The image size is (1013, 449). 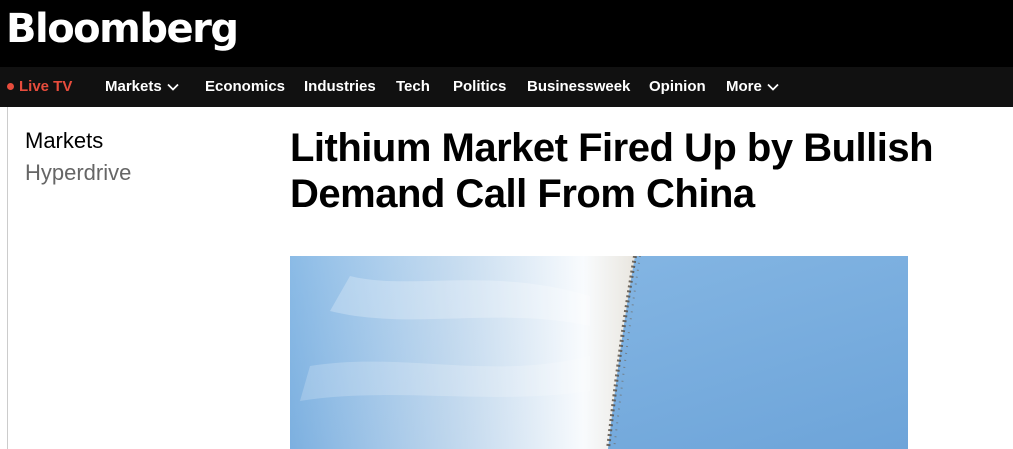 What do you see at coordinates (7, 278) in the screenshot?
I see `sidebar-divider` at bounding box center [7, 278].